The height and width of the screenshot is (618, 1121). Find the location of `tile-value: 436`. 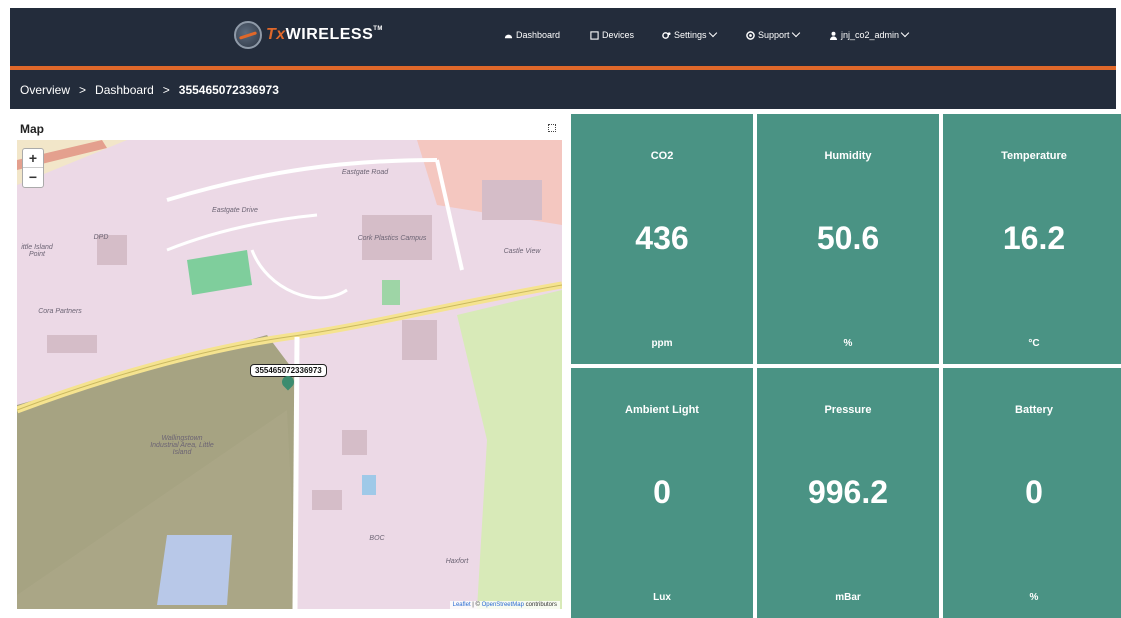

tile-value: 436 is located at coordinates (662, 238).